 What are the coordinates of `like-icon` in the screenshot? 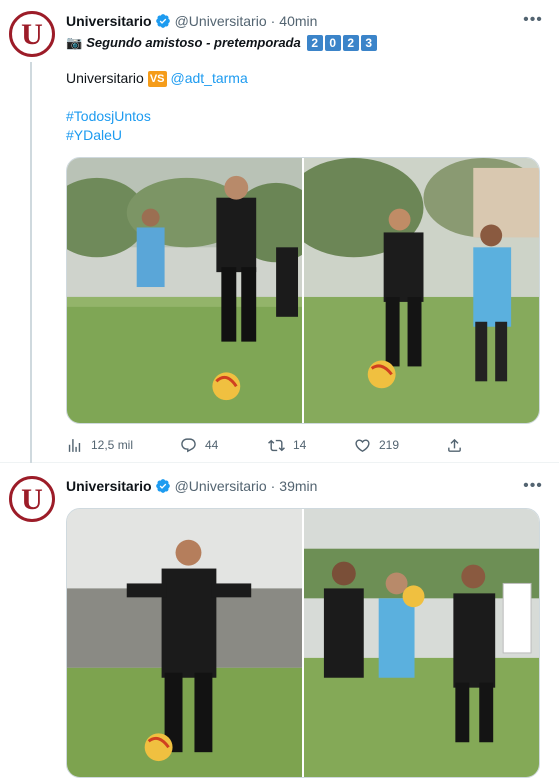 It's located at (362, 445).